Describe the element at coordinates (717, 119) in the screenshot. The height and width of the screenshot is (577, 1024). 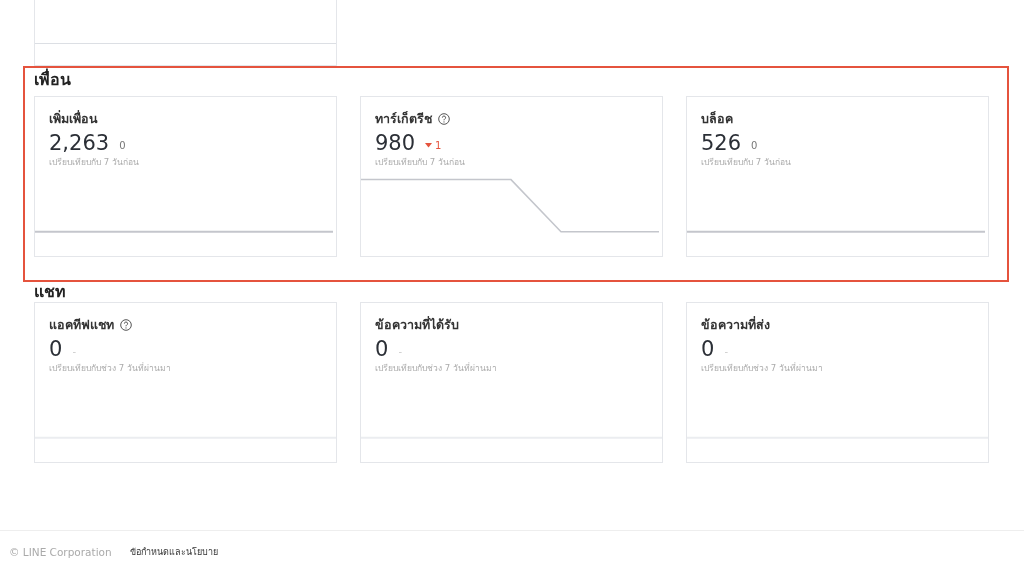
I see `metric-title: บล็อค` at that location.